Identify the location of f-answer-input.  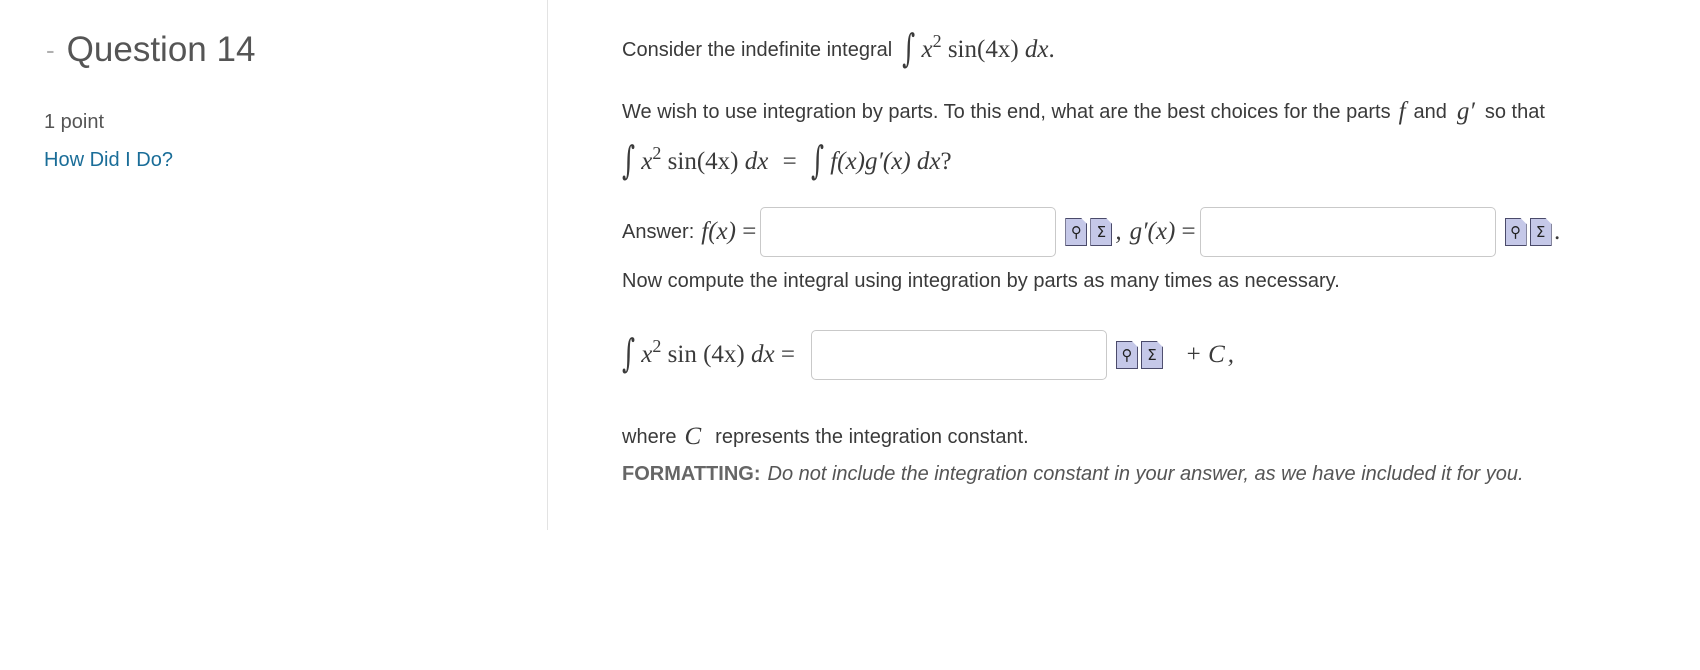
(908, 232).